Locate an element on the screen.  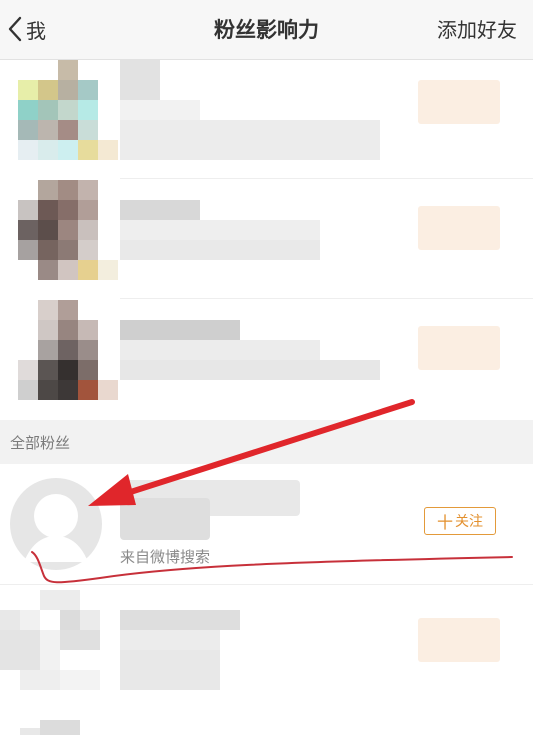
blurred-fan-name is located at coordinates (165, 519).